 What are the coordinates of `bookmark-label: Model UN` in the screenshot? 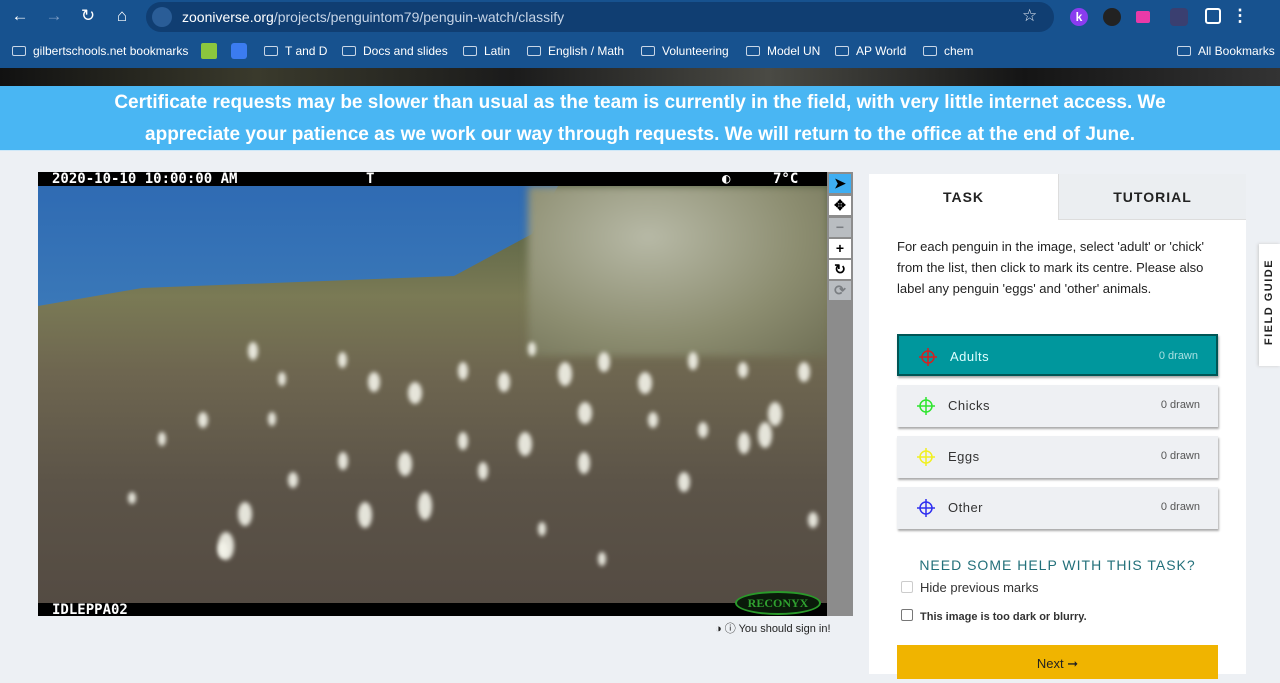 It's located at (794, 51).